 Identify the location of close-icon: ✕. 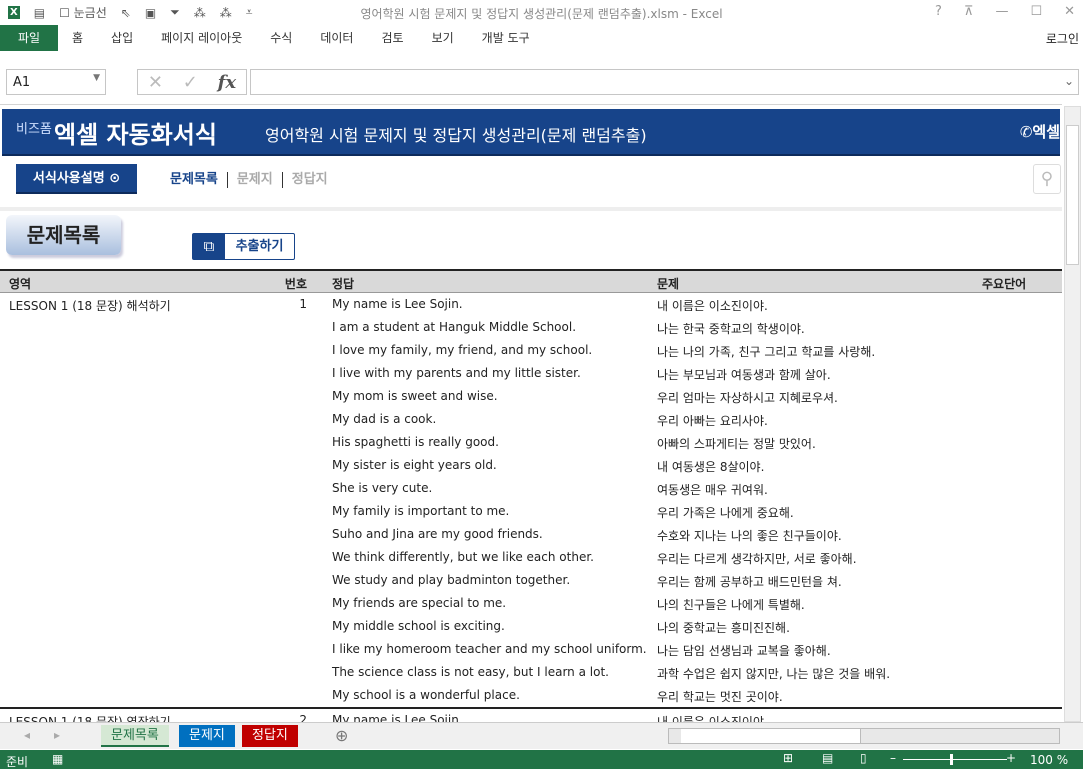
(1069, 11).